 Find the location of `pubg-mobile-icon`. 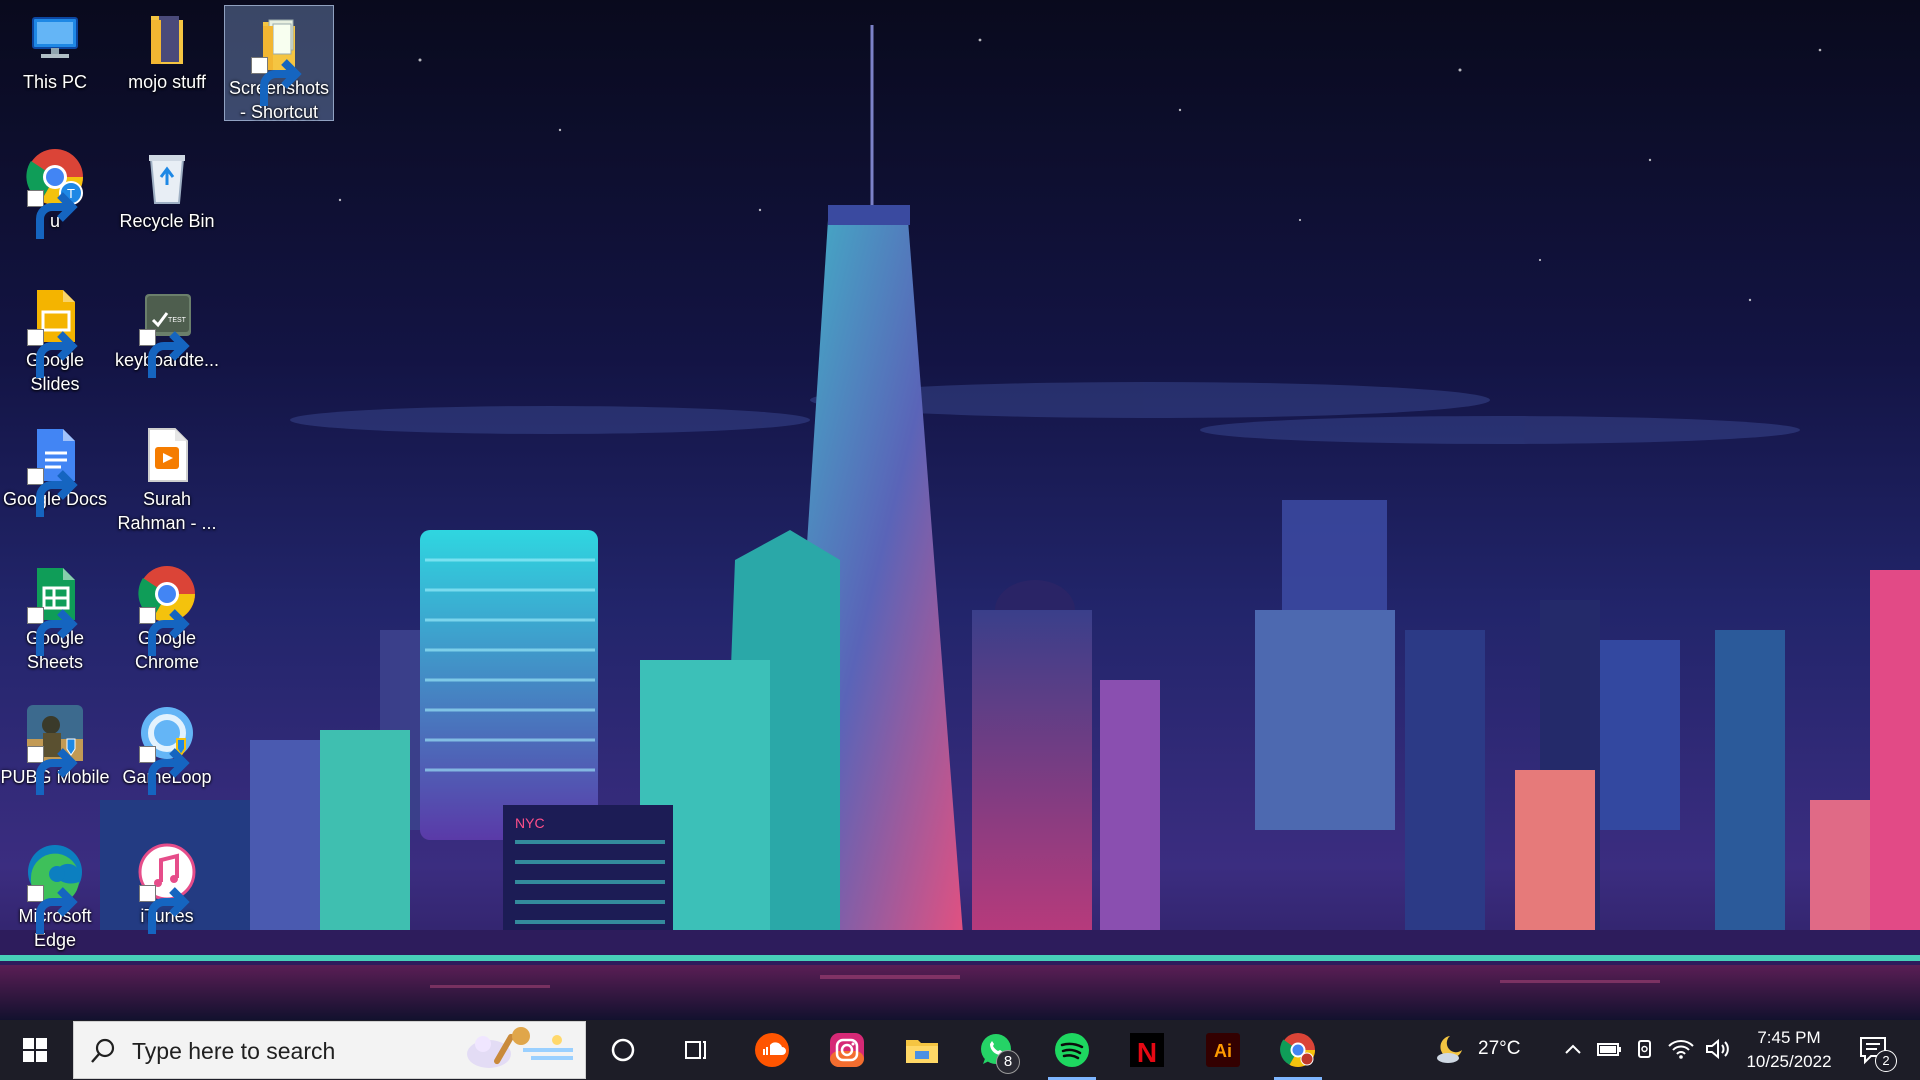

pubg-mobile-icon is located at coordinates (55, 749).